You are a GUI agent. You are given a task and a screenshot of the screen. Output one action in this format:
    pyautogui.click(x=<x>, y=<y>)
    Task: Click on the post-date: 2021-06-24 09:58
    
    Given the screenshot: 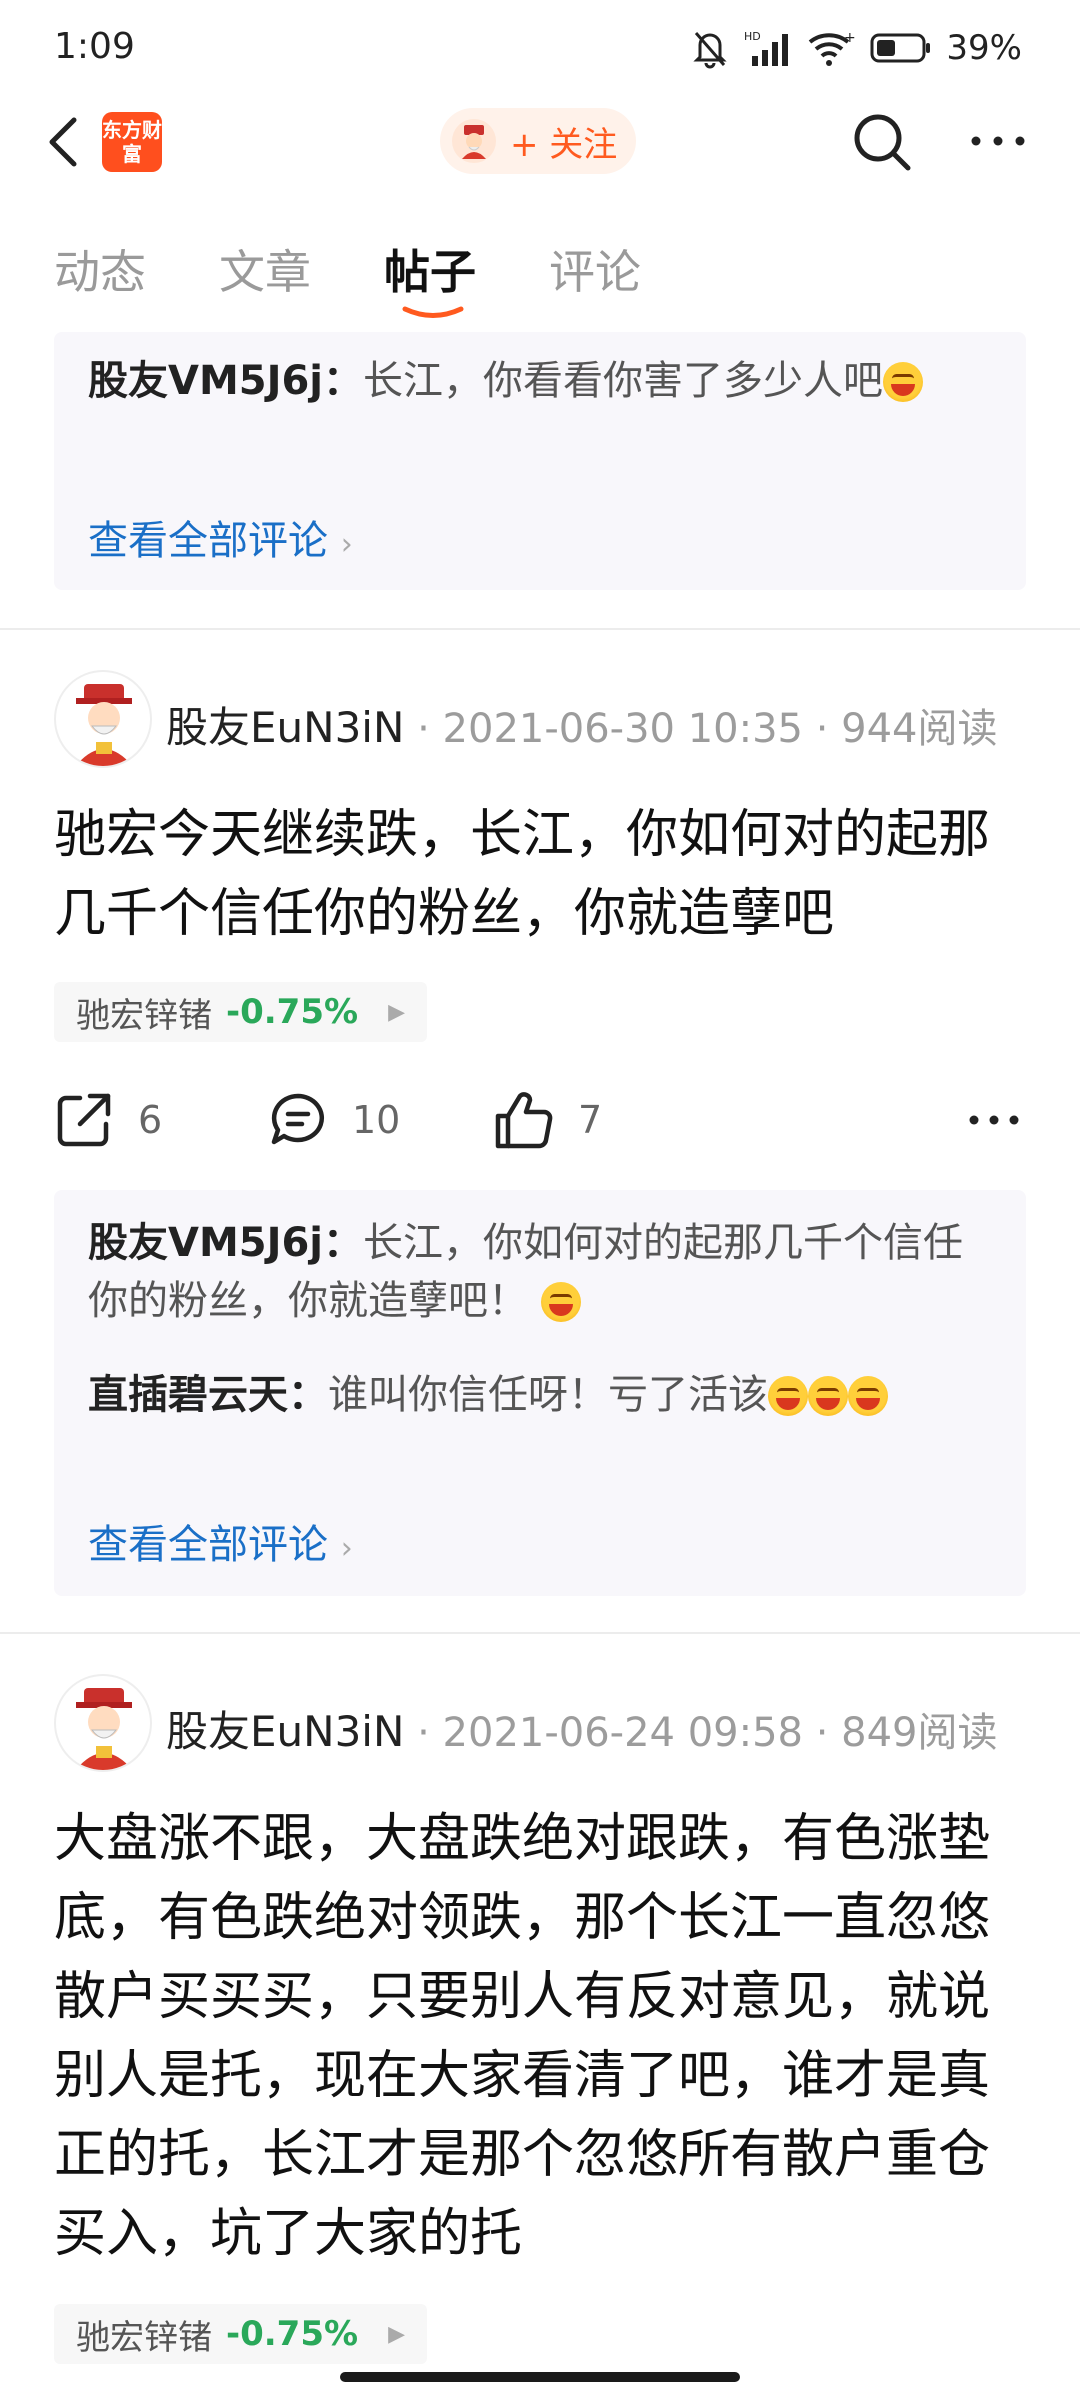 What is the action you would take?
    pyautogui.click(x=622, y=1733)
    